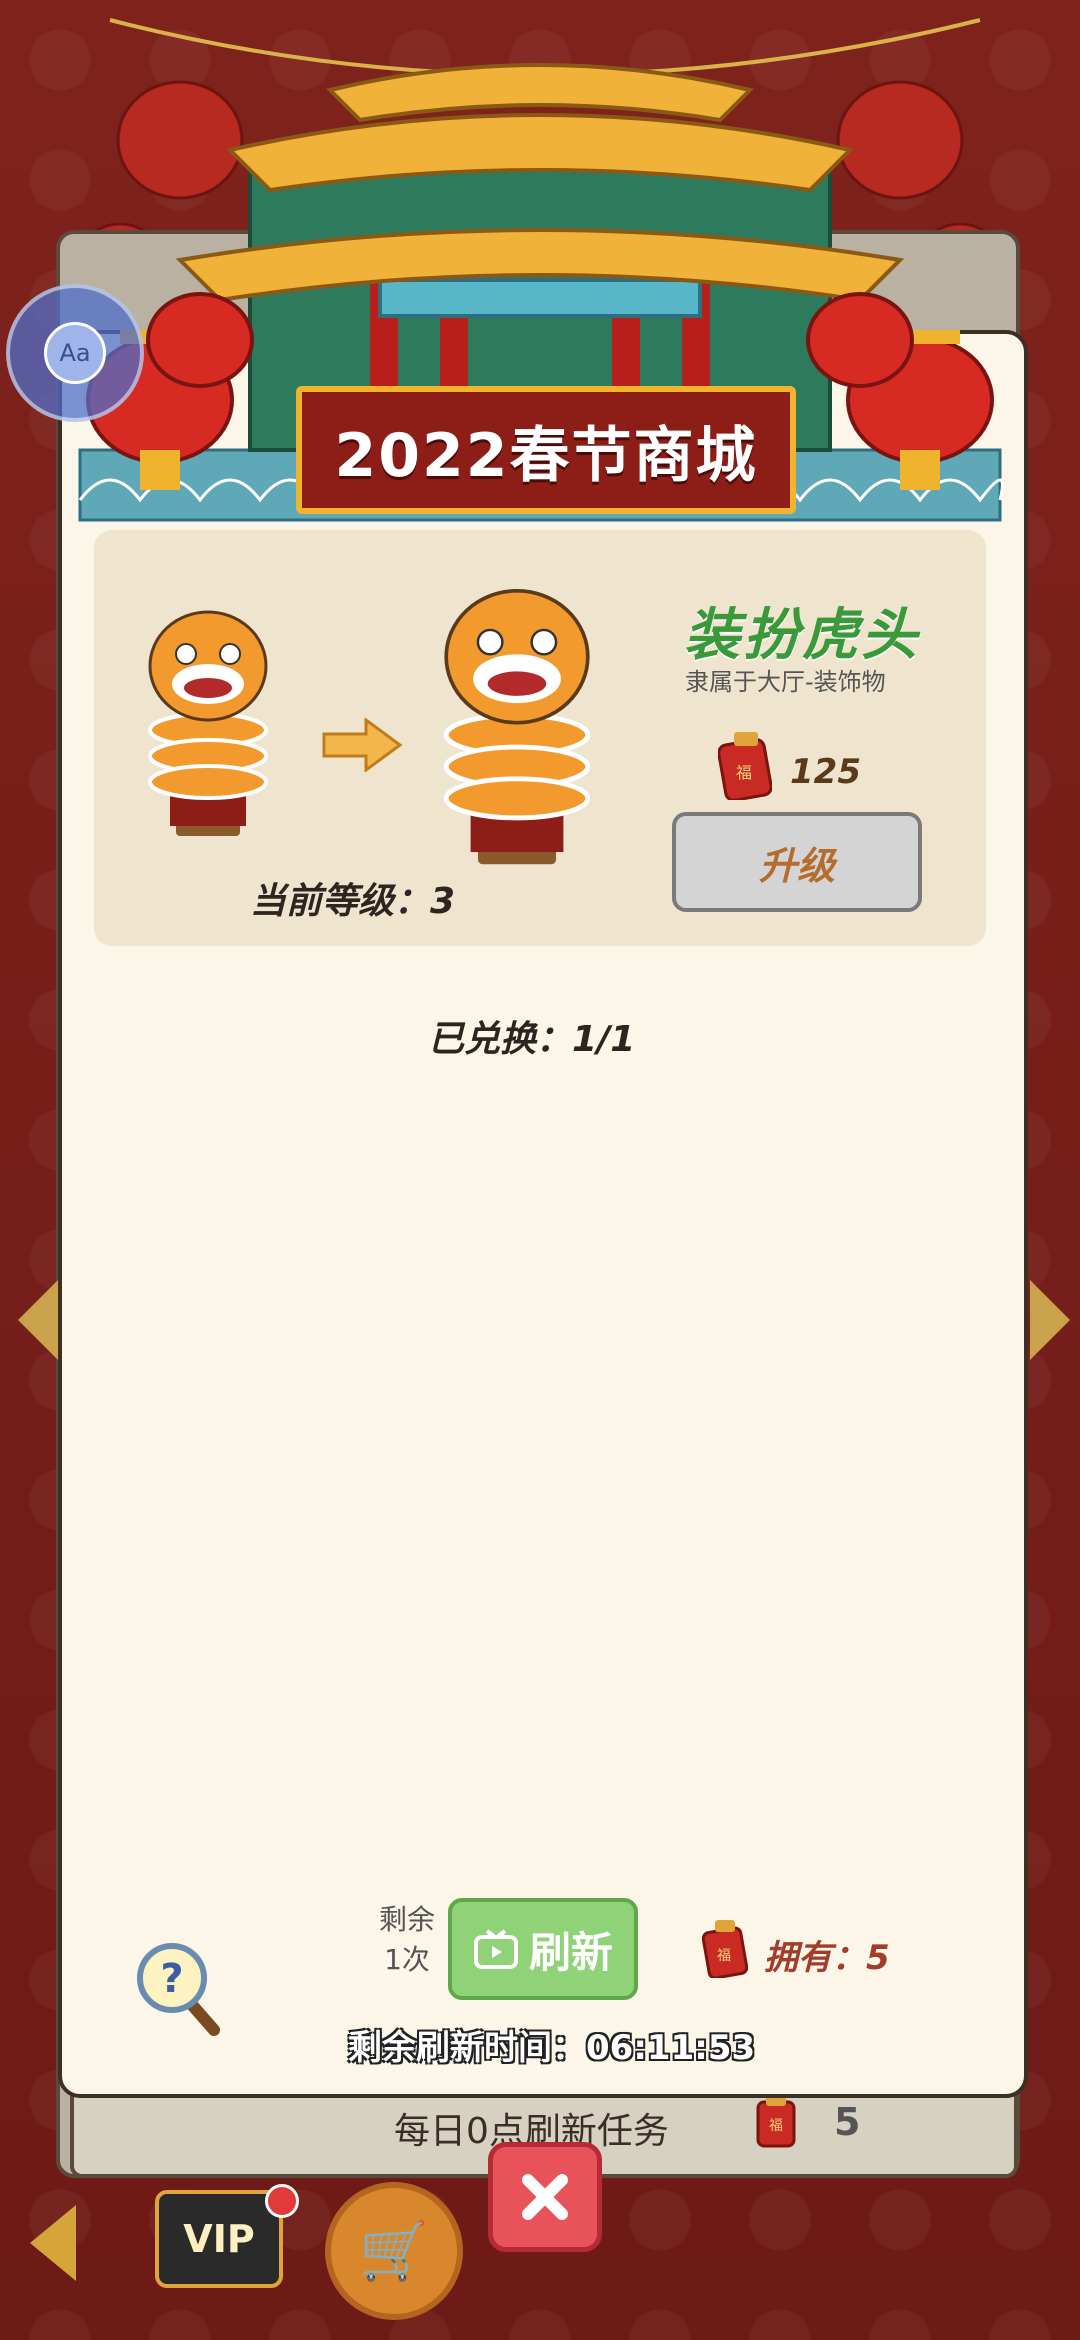  I want to click on aa-label: Aa, so click(75, 353).